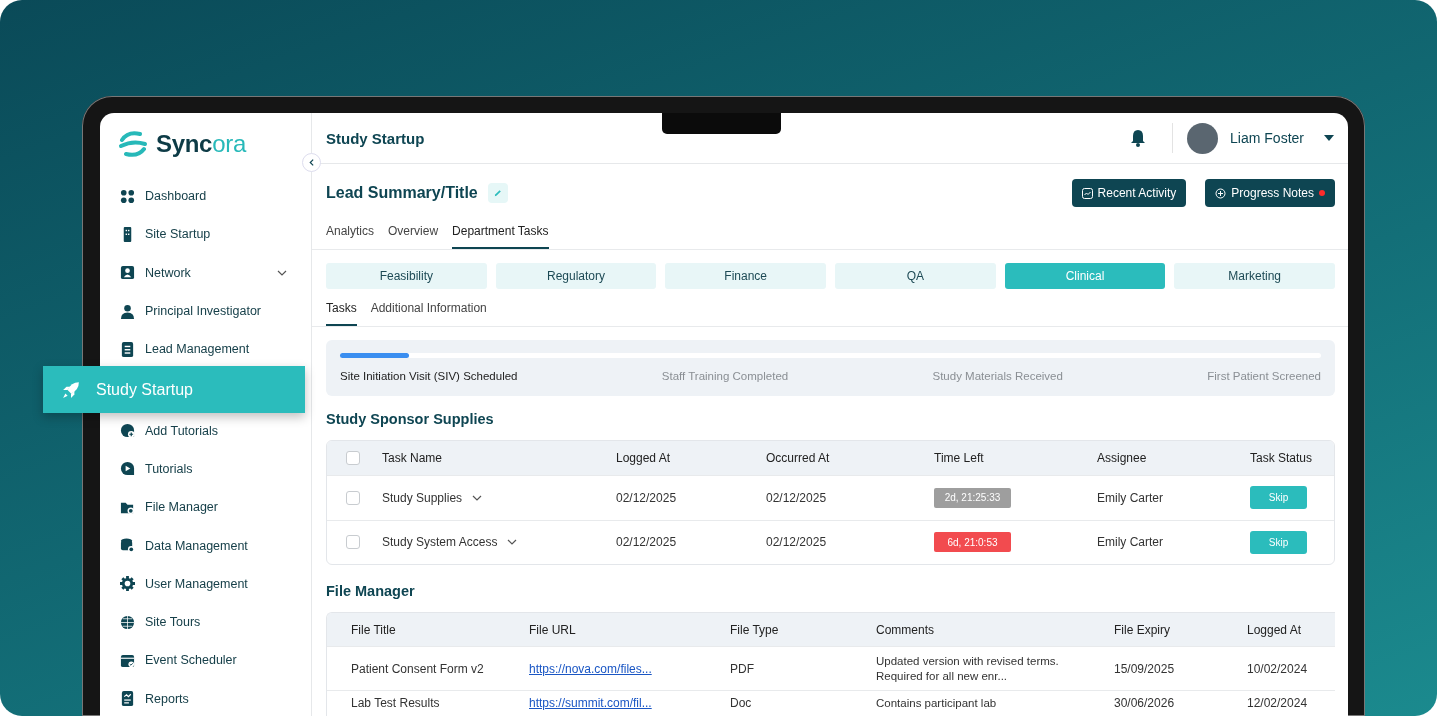 The width and height of the screenshot is (1437, 716). I want to click on progress-step: First Patient Screened, so click(1264, 376).